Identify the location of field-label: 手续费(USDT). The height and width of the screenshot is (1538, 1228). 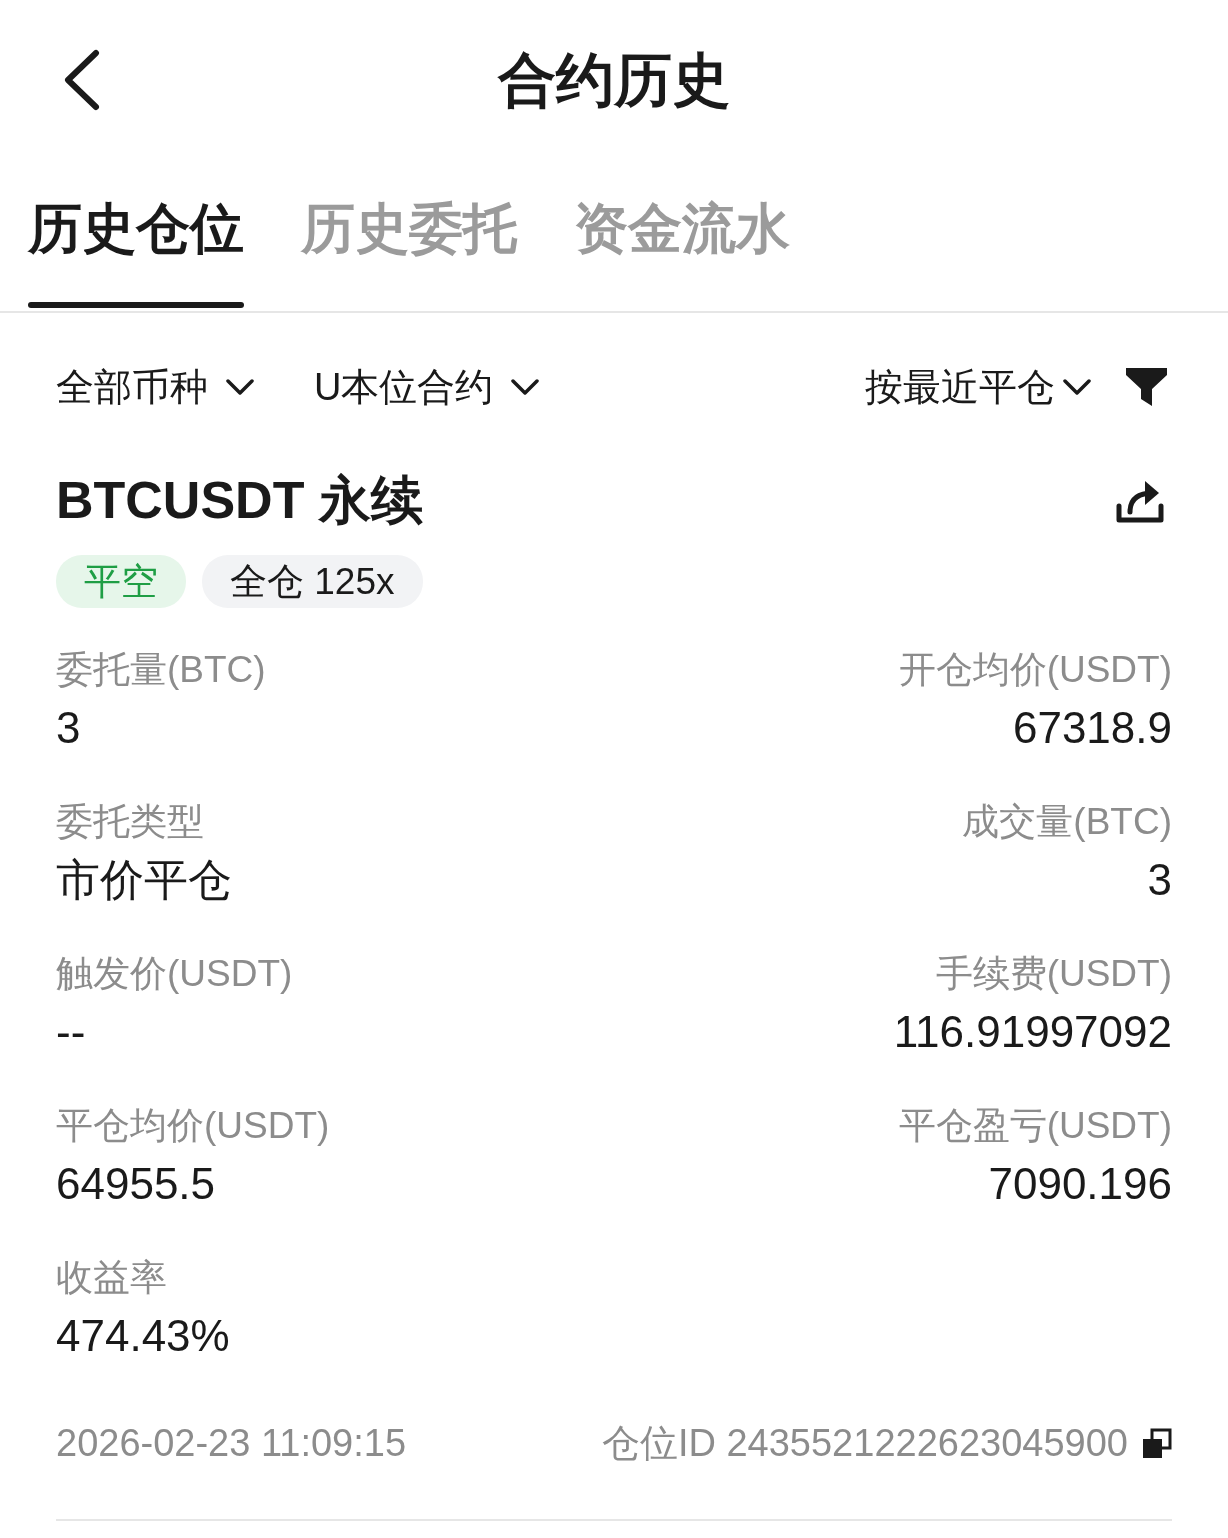
(1053, 974).